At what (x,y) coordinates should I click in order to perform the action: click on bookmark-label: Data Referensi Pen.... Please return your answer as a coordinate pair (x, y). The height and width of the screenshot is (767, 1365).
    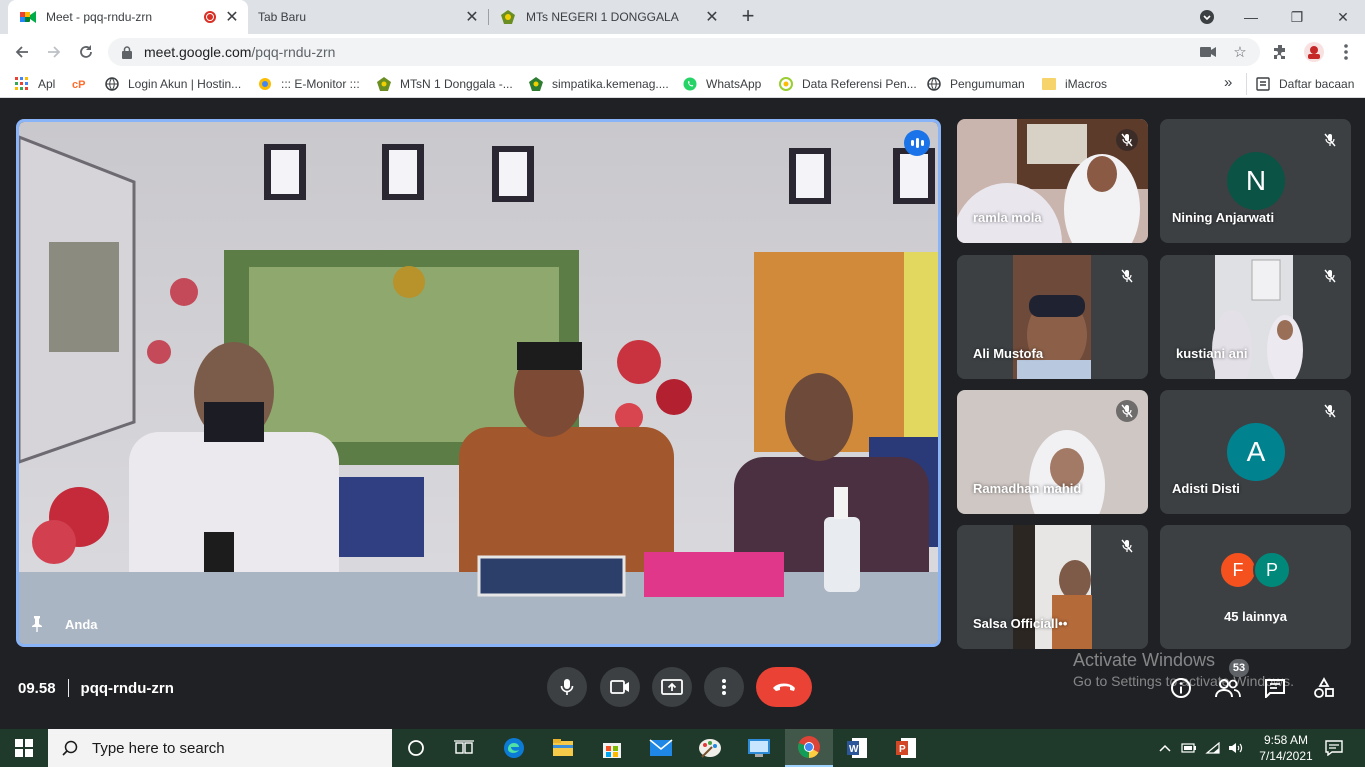
    Looking at the image, I should click on (859, 84).